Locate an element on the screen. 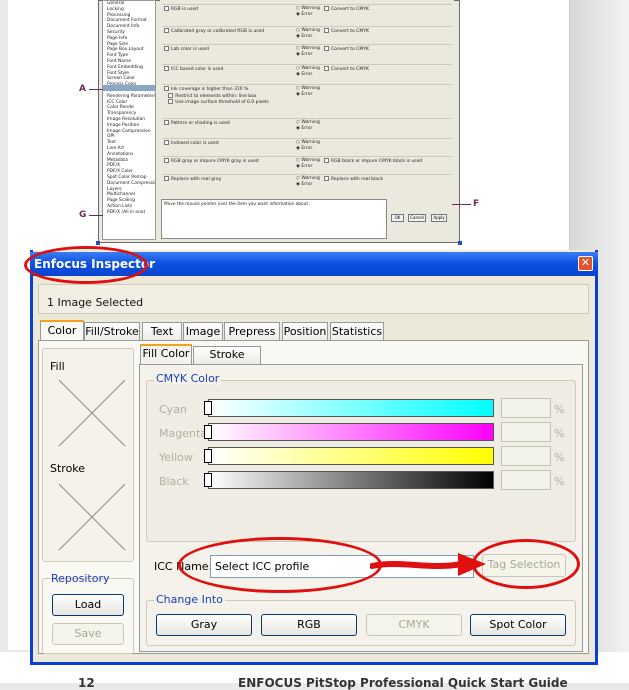 The width and height of the screenshot is (629, 690). preferences-tree-item: PDF/X (All in one) is located at coordinates (126, 212).